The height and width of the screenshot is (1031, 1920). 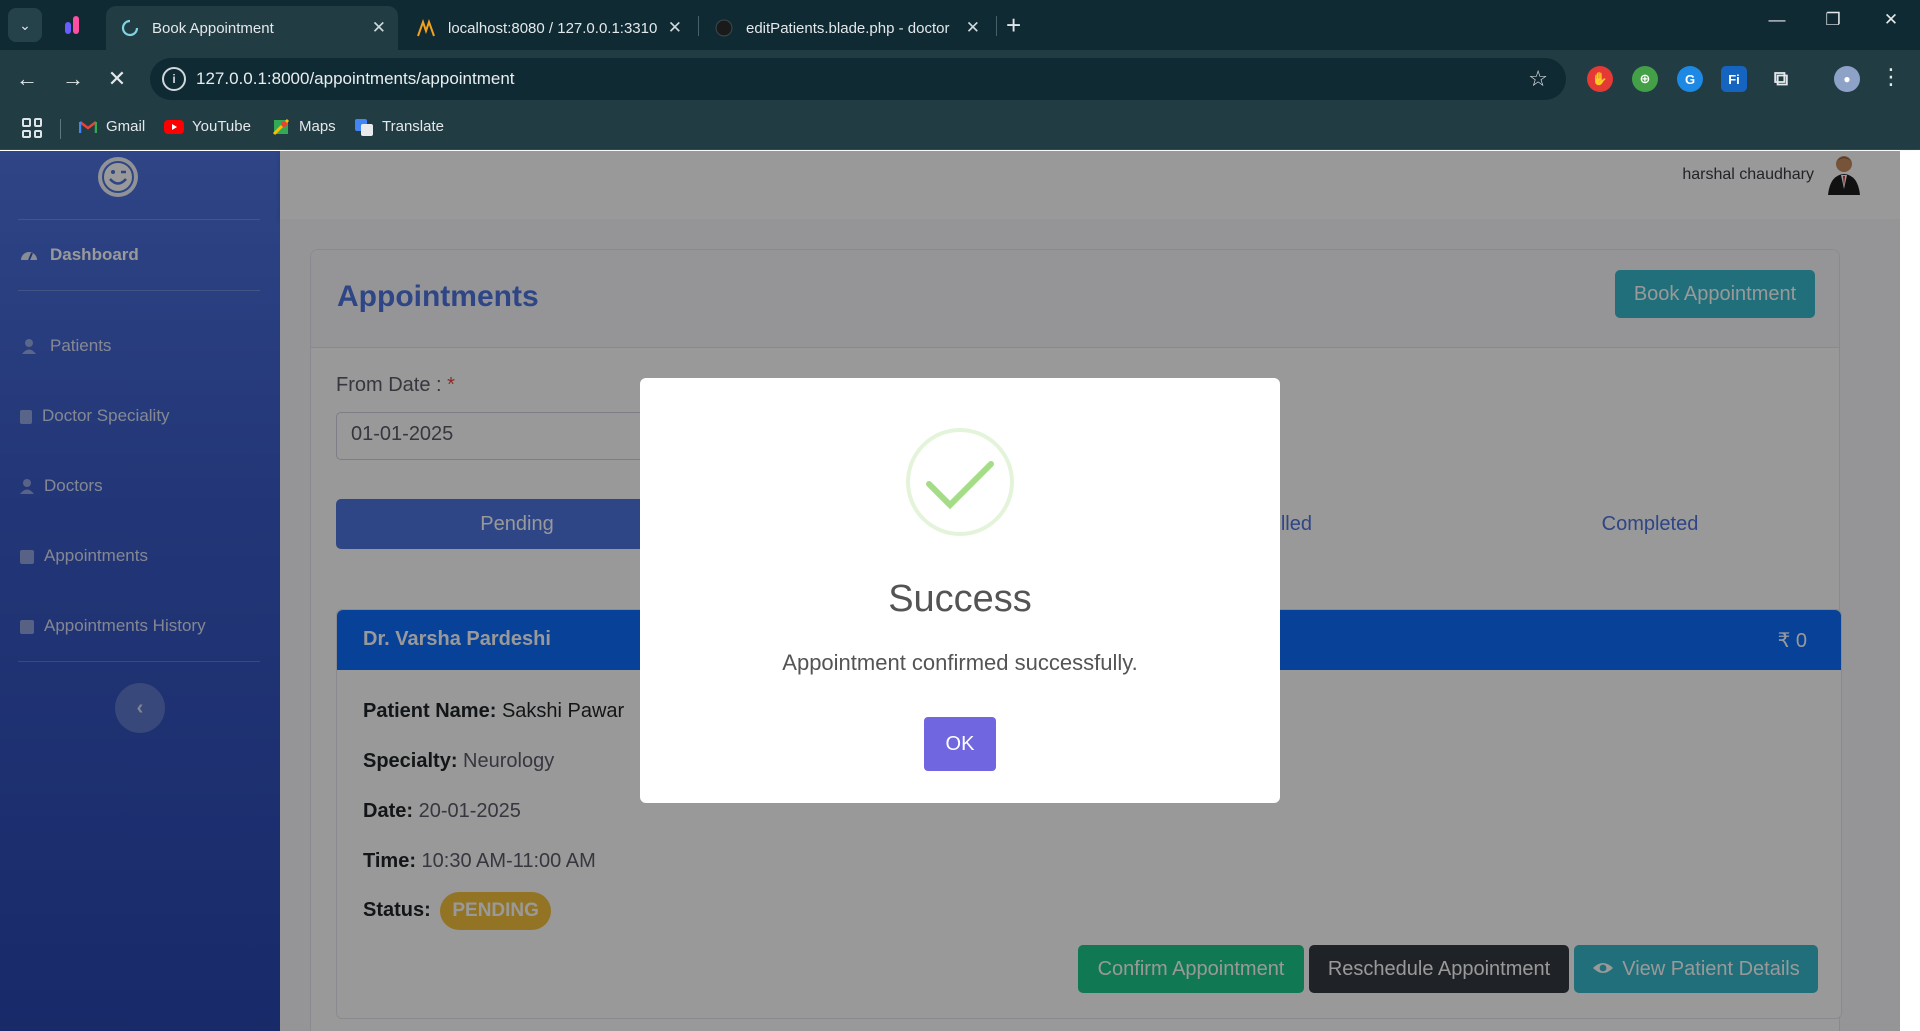 What do you see at coordinates (355, 79) in the screenshot?
I see `url-text: 127.0.0.1:8000/appointments/appointment` at bounding box center [355, 79].